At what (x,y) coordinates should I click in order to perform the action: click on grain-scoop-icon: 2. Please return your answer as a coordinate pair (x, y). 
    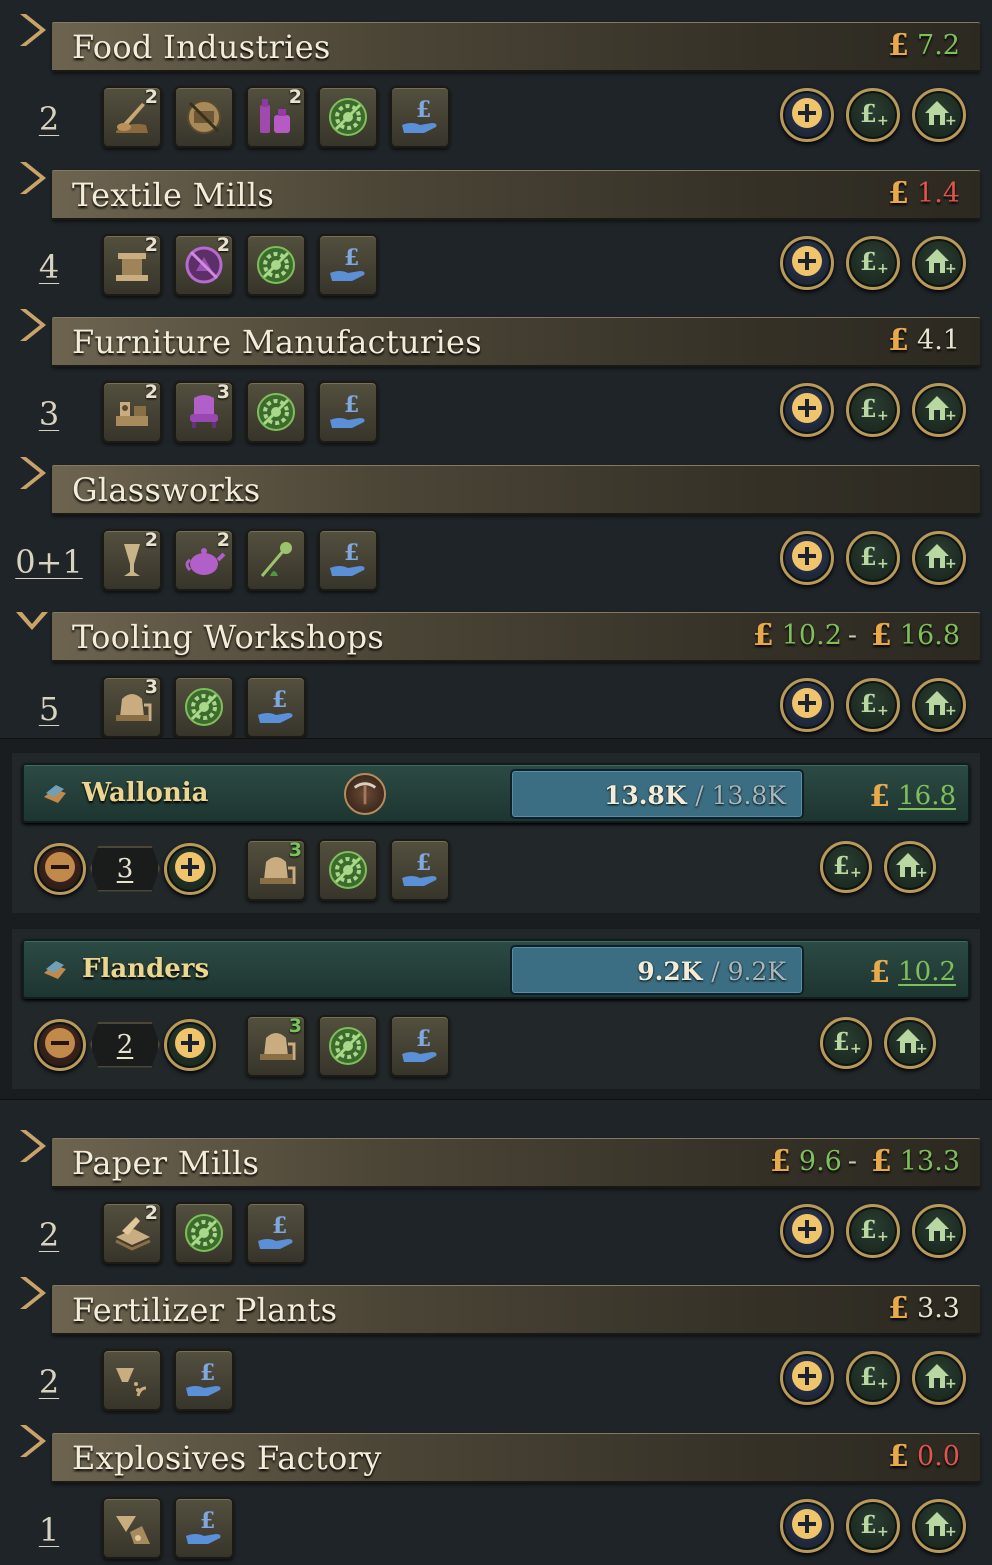
    Looking at the image, I should click on (132, 117).